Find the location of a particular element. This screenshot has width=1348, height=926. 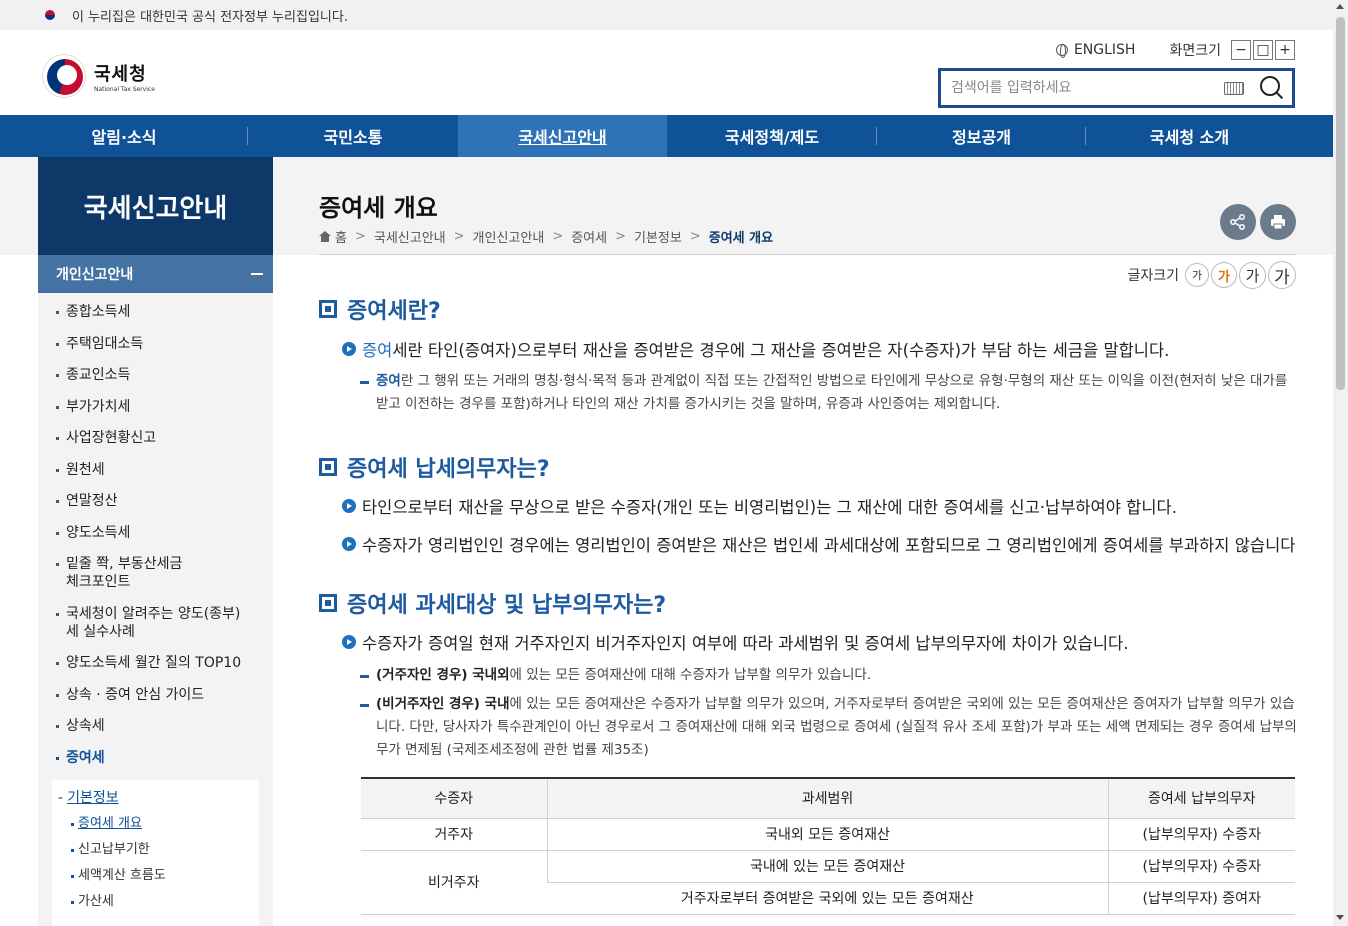

sub-item-text: 에 있는 모든 증여재산에 대해 수증자가 납부할 의무가 있습니다. is located at coordinates (690, 675).